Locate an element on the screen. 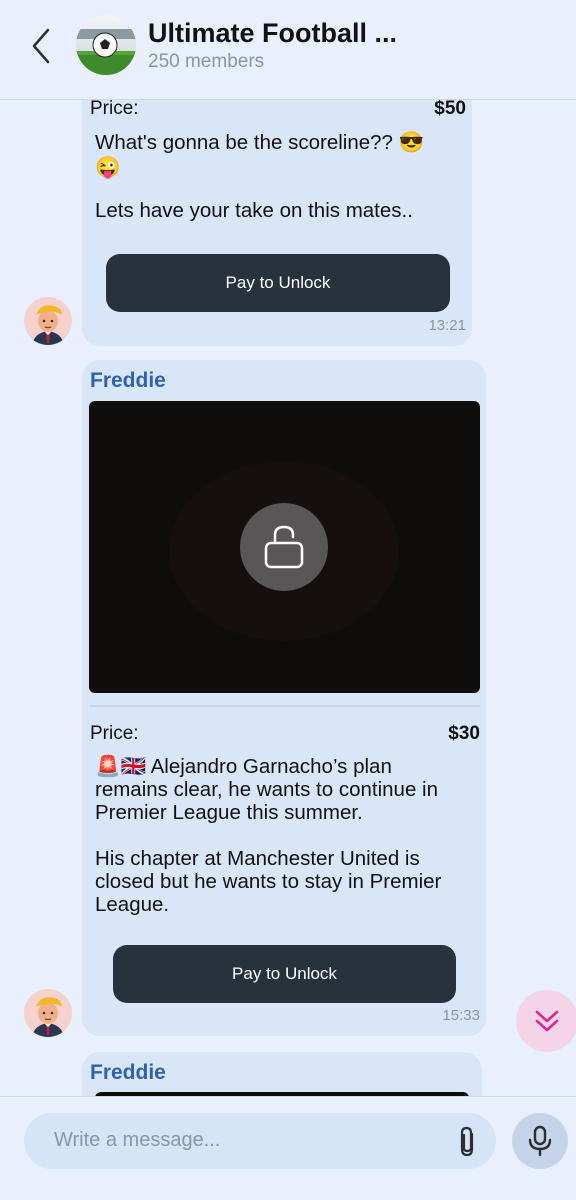  back-button is located at coordinates (42, 46).